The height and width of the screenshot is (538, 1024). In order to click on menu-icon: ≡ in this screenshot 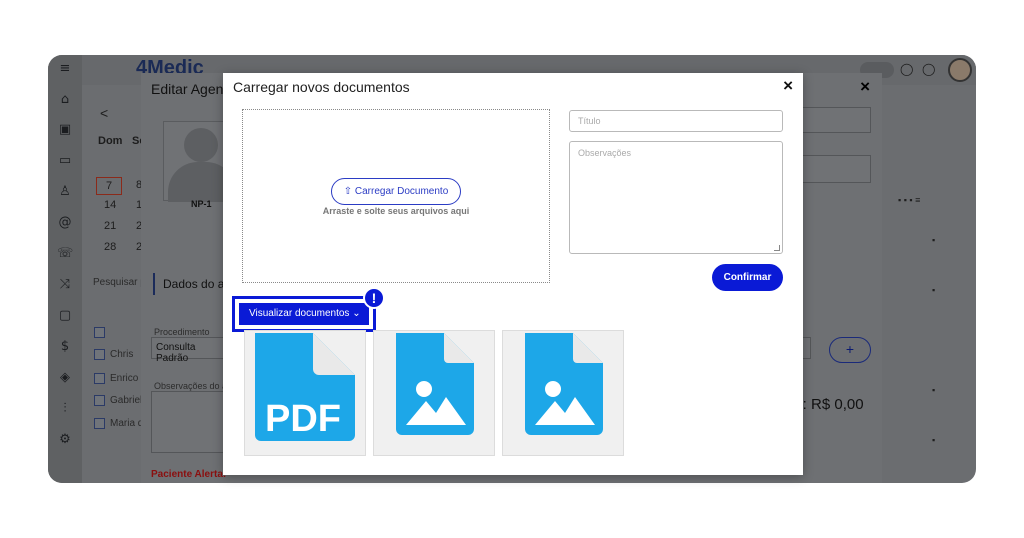, I will do `click(65, 69)`.